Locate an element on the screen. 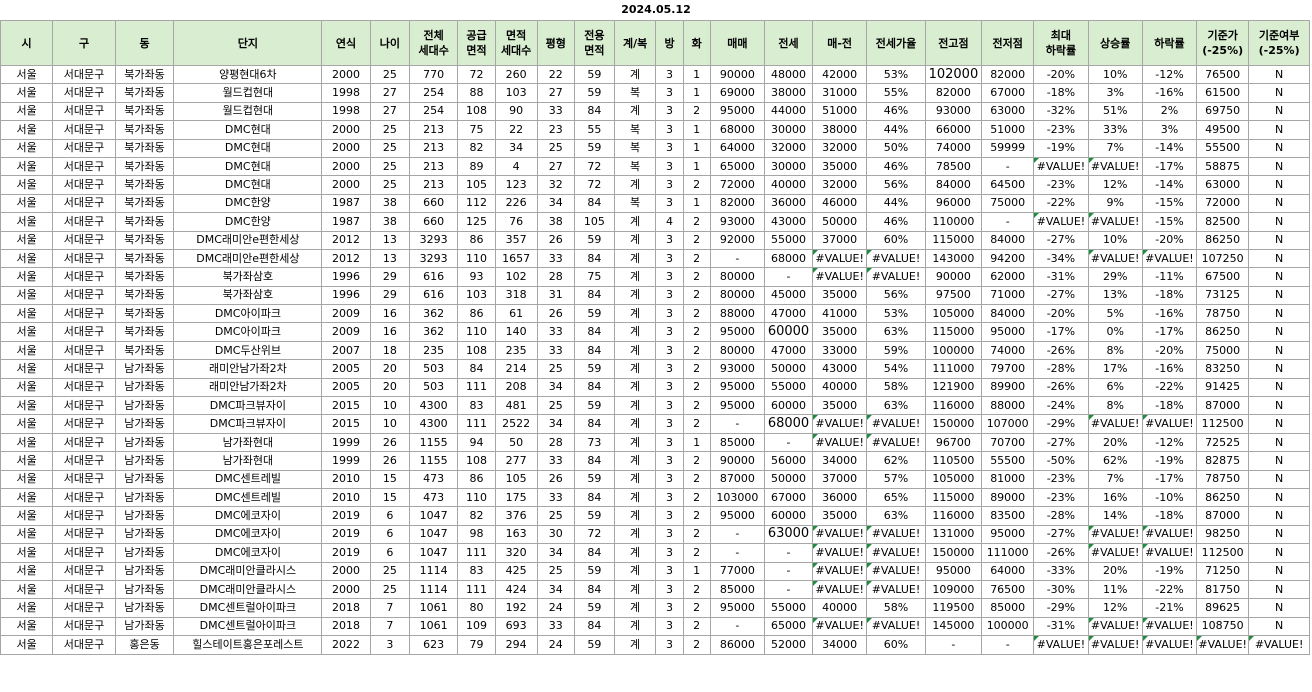 This screenshot has width=1312, height=692. table-cell: 40000 is located at coordinates (840, 608).